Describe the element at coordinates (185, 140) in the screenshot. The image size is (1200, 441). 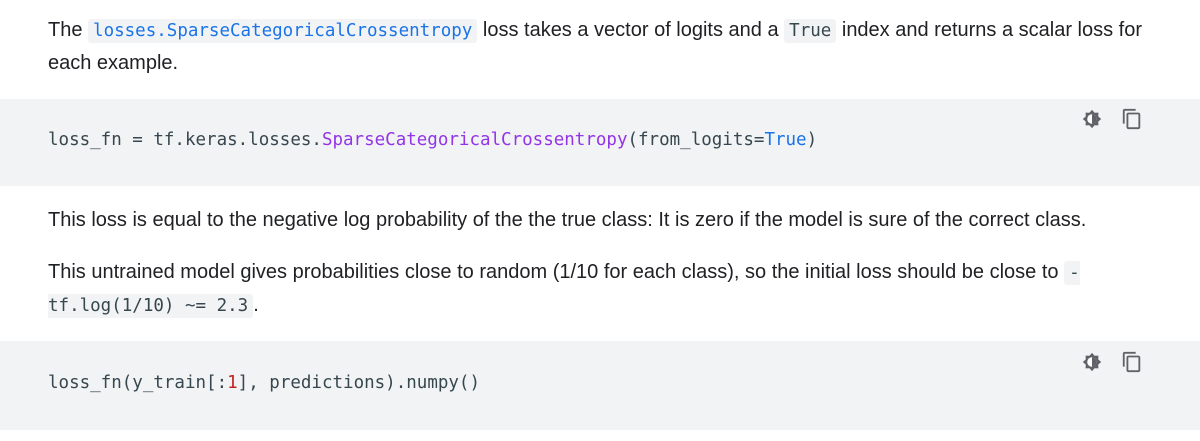
I see `code-token-prefix: loss_fn = tf.keras.losses.` at that location.